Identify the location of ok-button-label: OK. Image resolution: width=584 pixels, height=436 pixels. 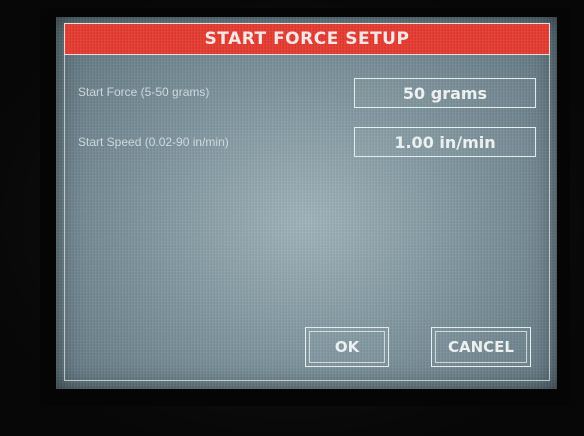
(347, 347).